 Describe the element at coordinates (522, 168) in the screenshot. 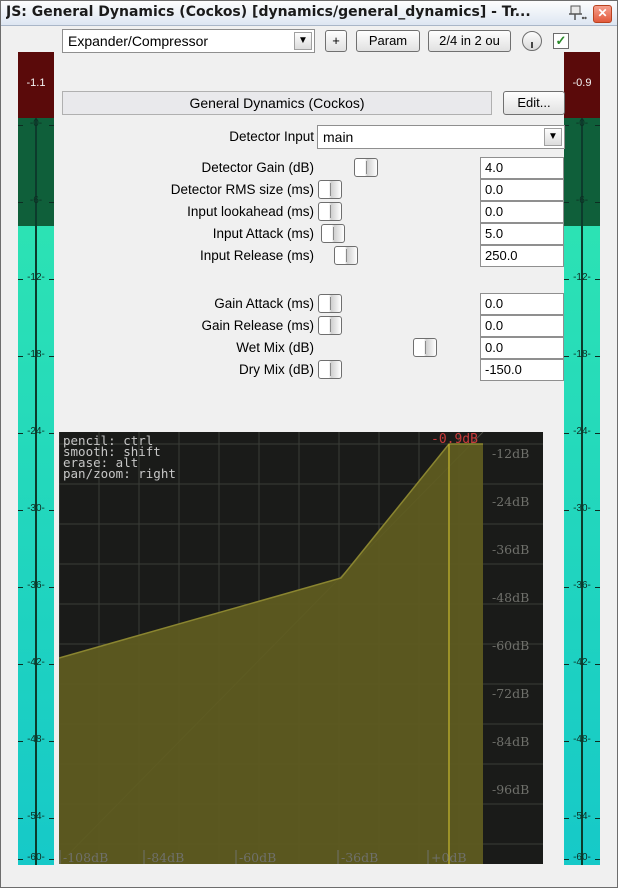

I see `param-value-input: 4.0` at that location.